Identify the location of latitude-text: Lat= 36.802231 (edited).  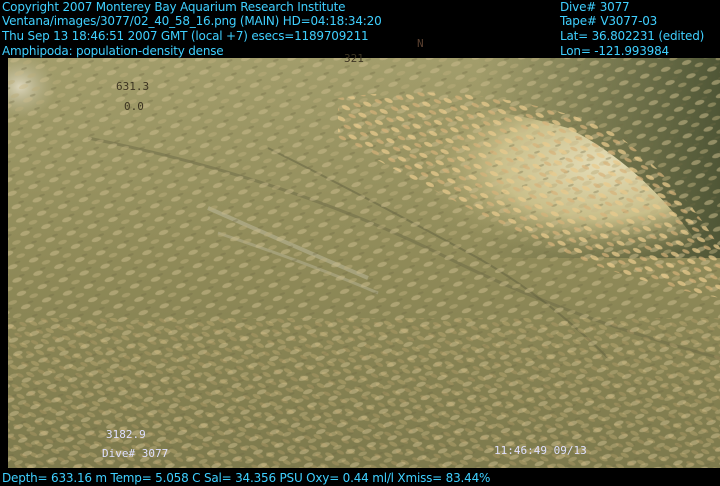
(632, 36).